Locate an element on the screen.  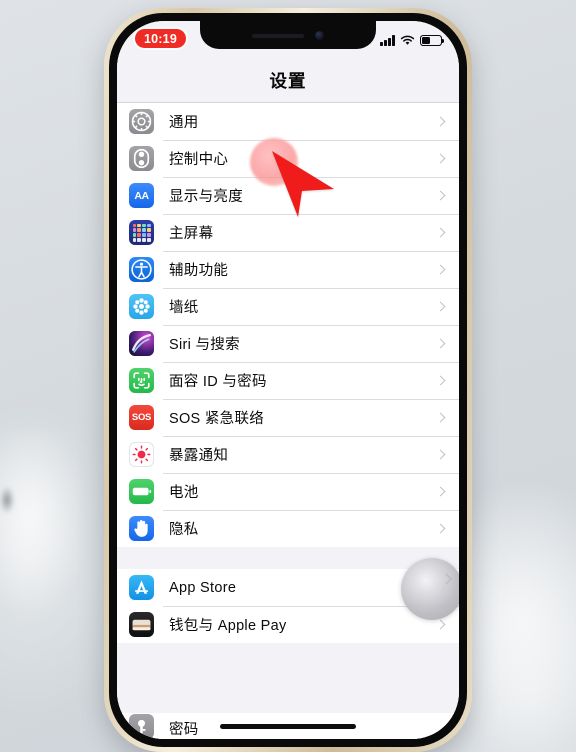
settings-row: 隐私 is located at coordinates (288, 528).